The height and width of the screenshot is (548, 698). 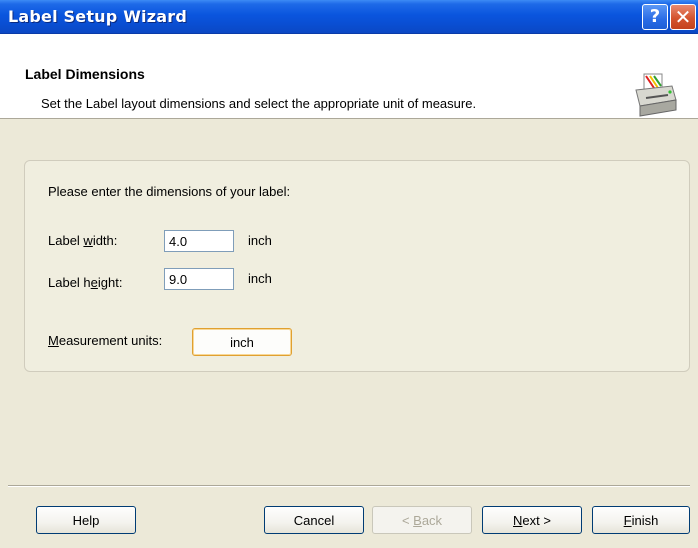 I want to click on back-text-b: ack, so click(x=432, y=520).